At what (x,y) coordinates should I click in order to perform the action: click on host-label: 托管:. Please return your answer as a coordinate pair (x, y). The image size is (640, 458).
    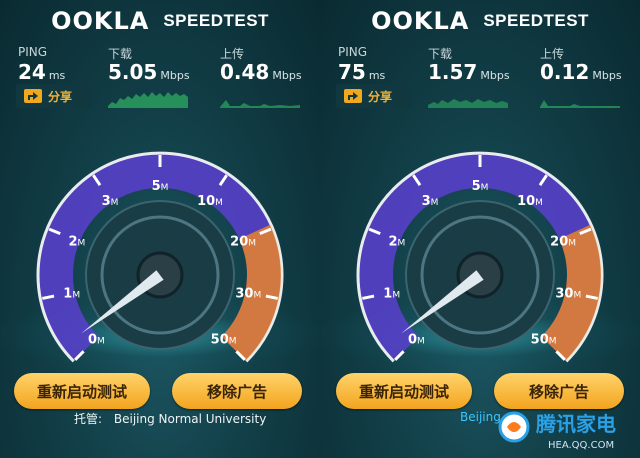
    Looking at the image, I should click on (88, 419).